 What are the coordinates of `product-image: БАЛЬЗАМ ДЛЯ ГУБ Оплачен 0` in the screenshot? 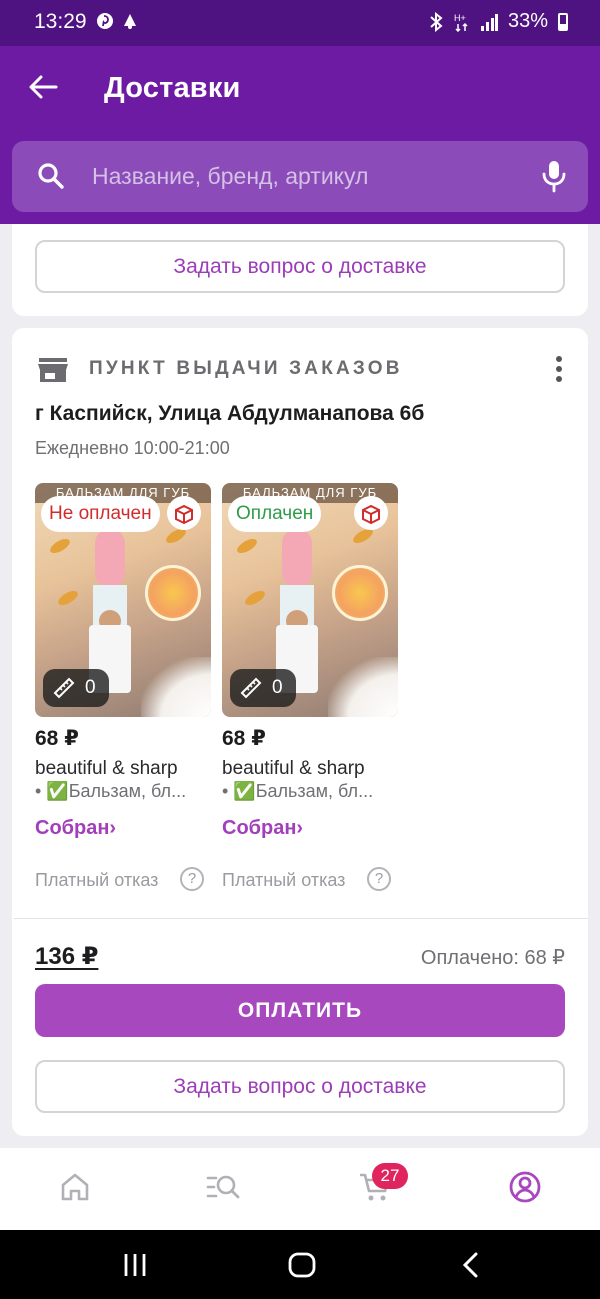 It's located at (310, 600).